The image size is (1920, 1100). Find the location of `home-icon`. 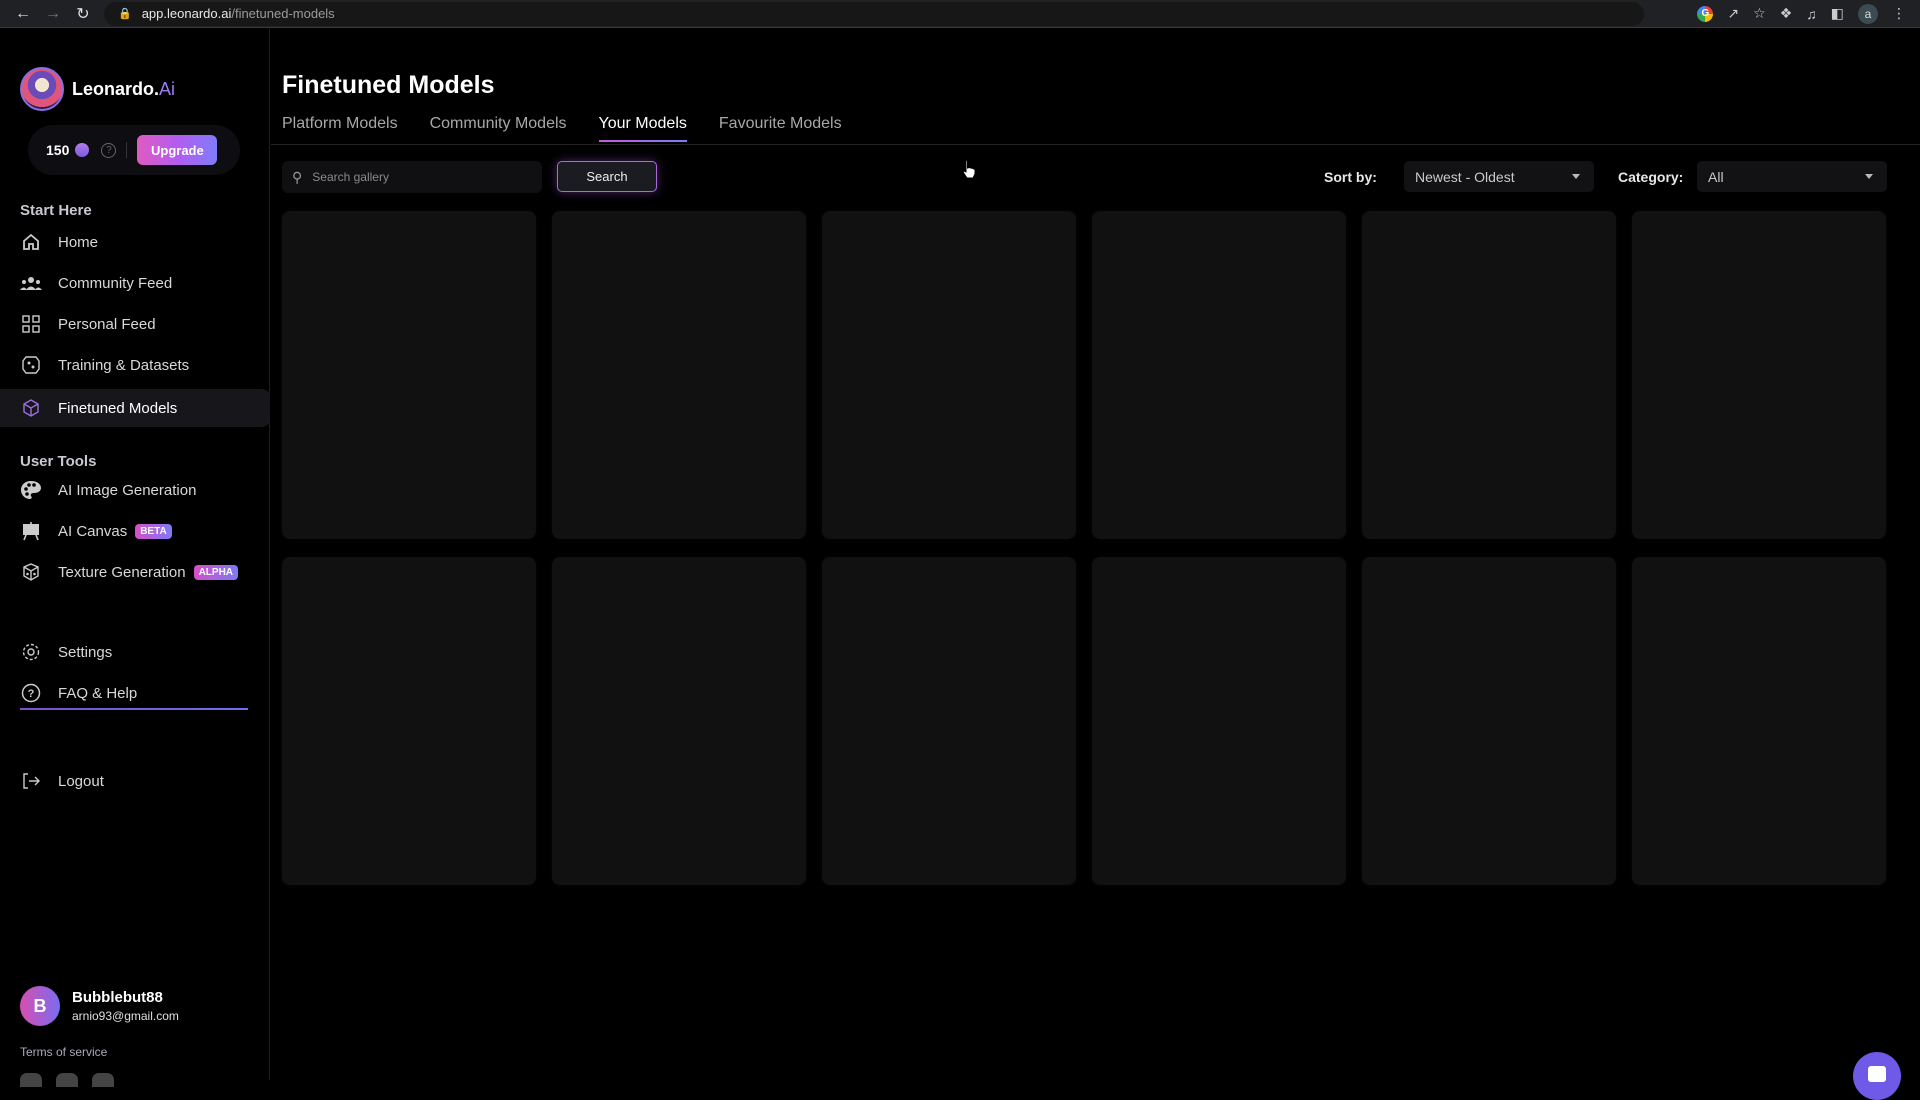

home-icon is located at coordinates (31, 242).